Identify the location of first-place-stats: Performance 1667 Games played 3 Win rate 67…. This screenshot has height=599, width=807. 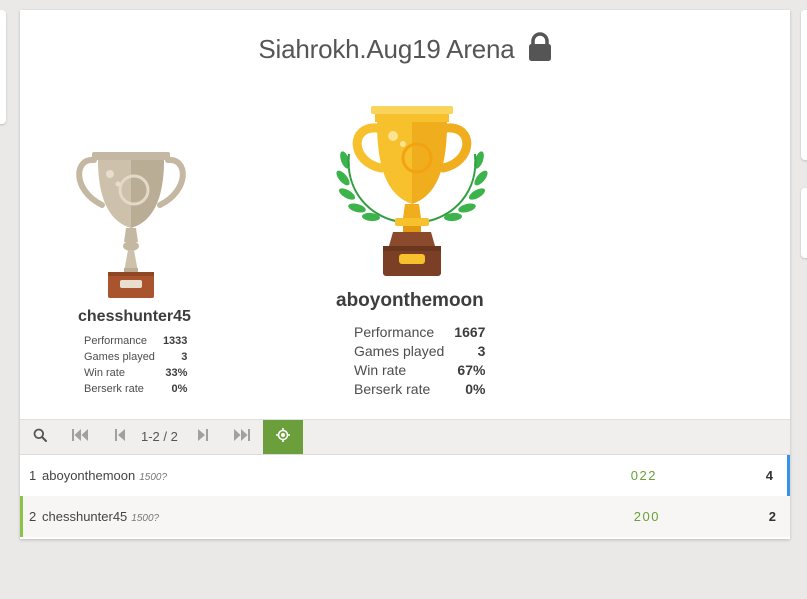
(419, 360).